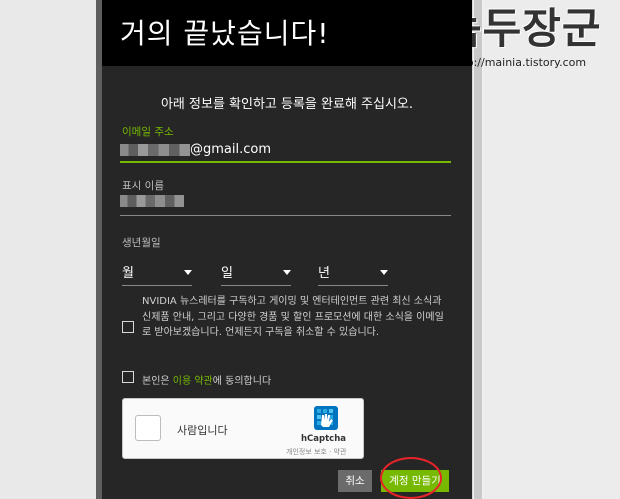  Describe the element at coordinates (231, 149) in the screenshot. I see `email-suffix: @gmail.com` at that location.